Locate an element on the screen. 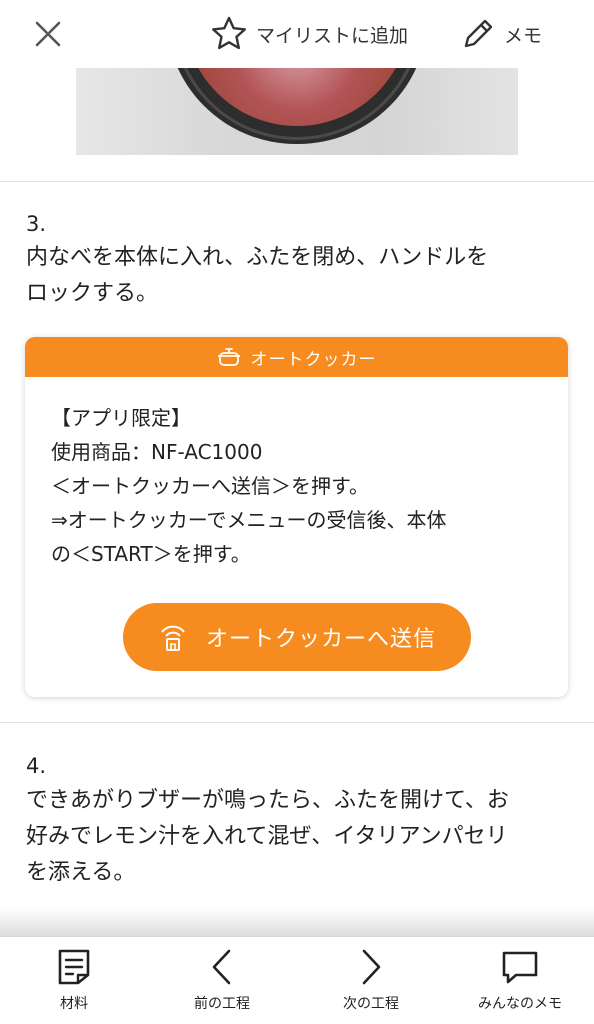 This screenshot has width=594, height=1024. nav-label: みんなのメモ is located at coordinates (520, 1004).